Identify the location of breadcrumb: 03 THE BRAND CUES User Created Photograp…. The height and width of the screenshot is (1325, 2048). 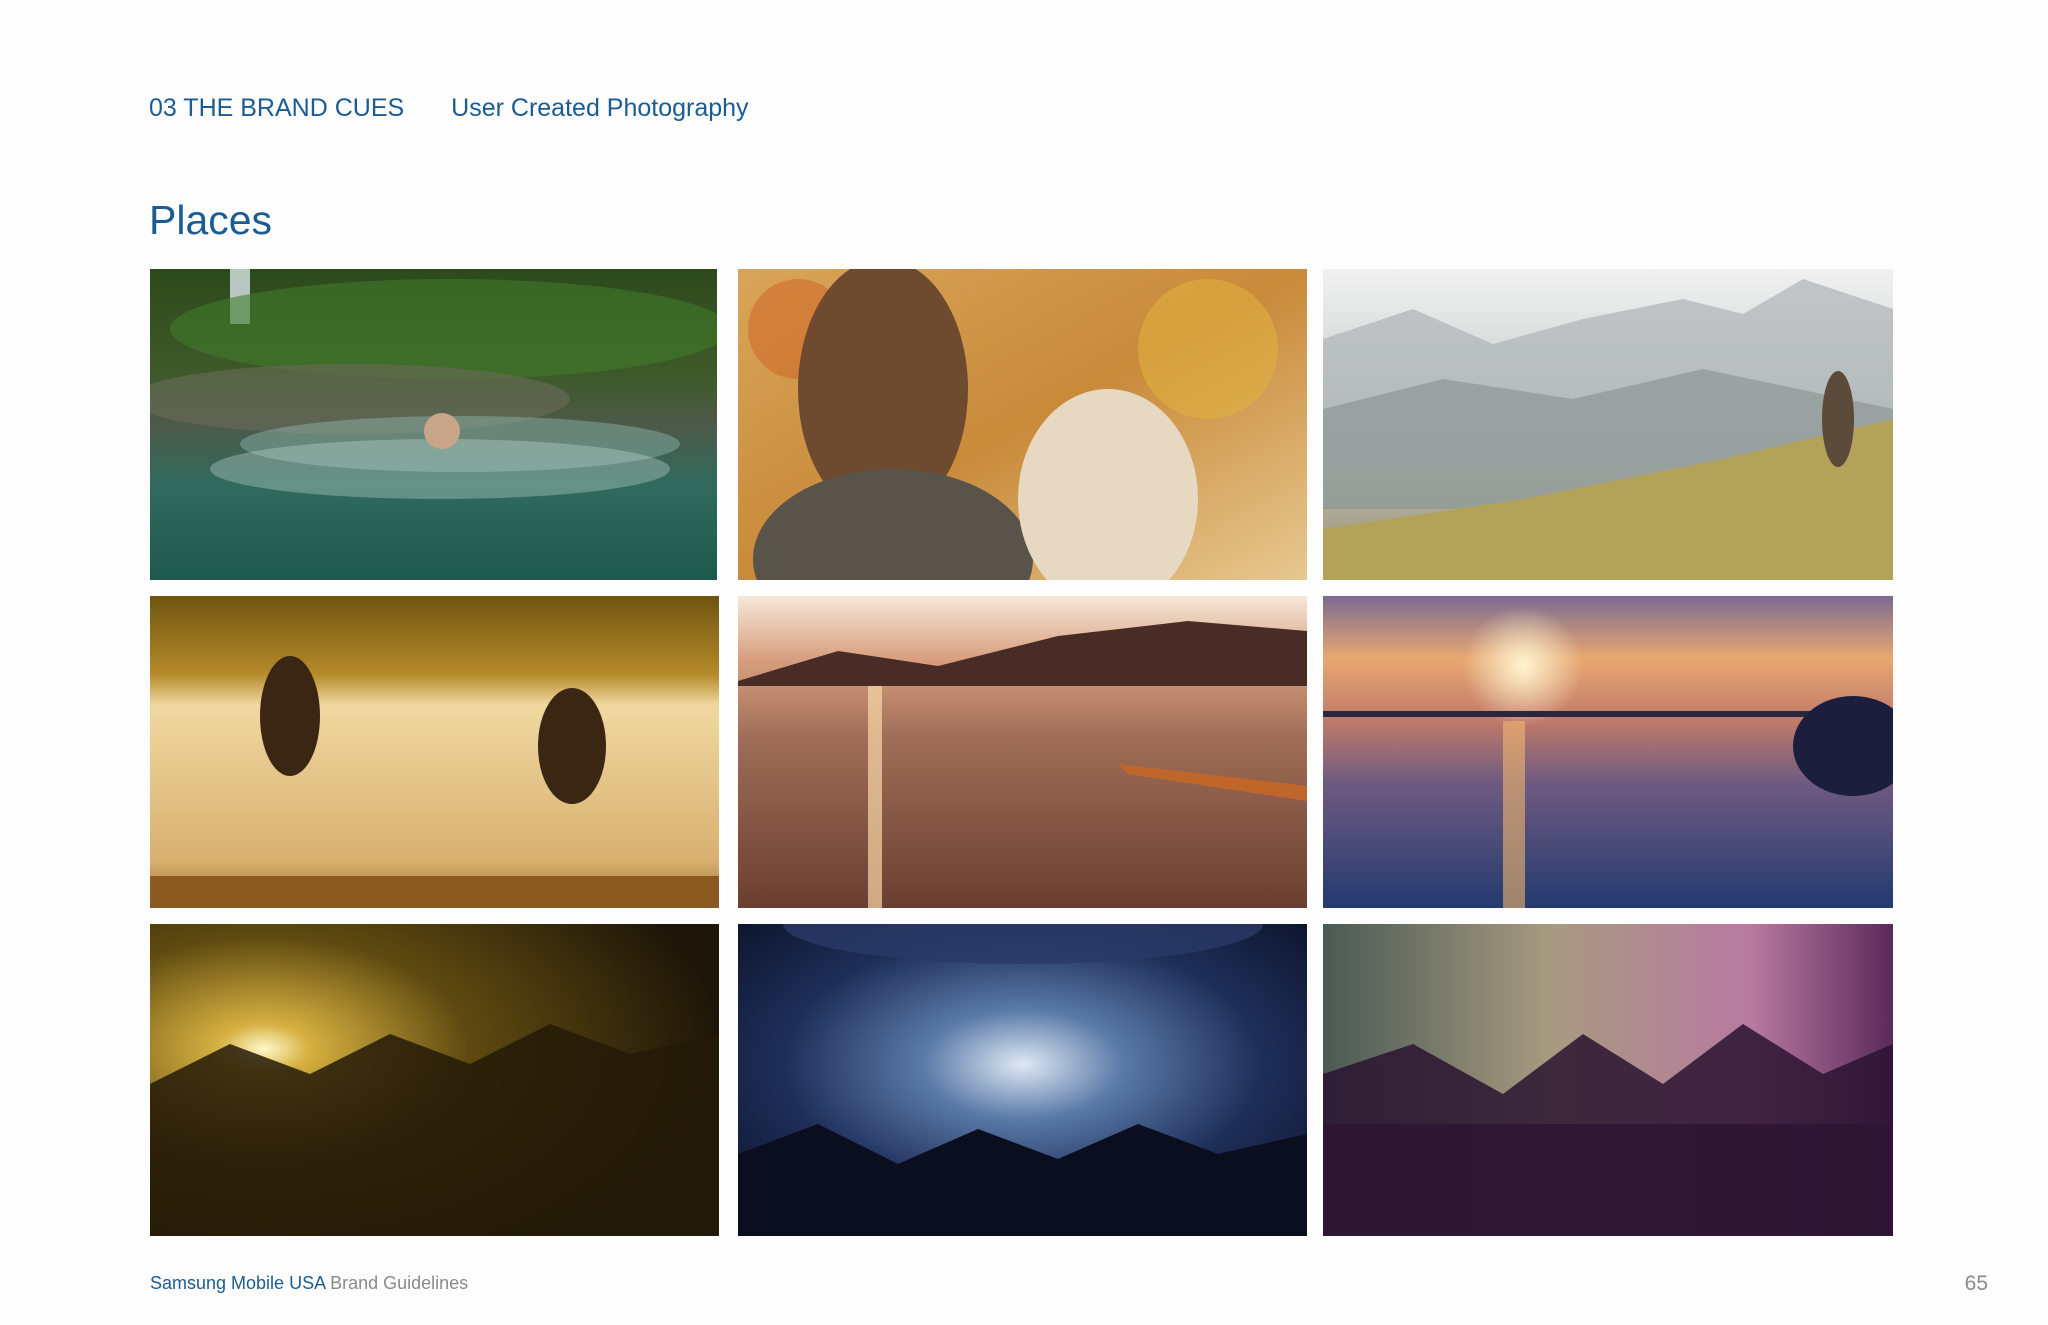
(449, 108).